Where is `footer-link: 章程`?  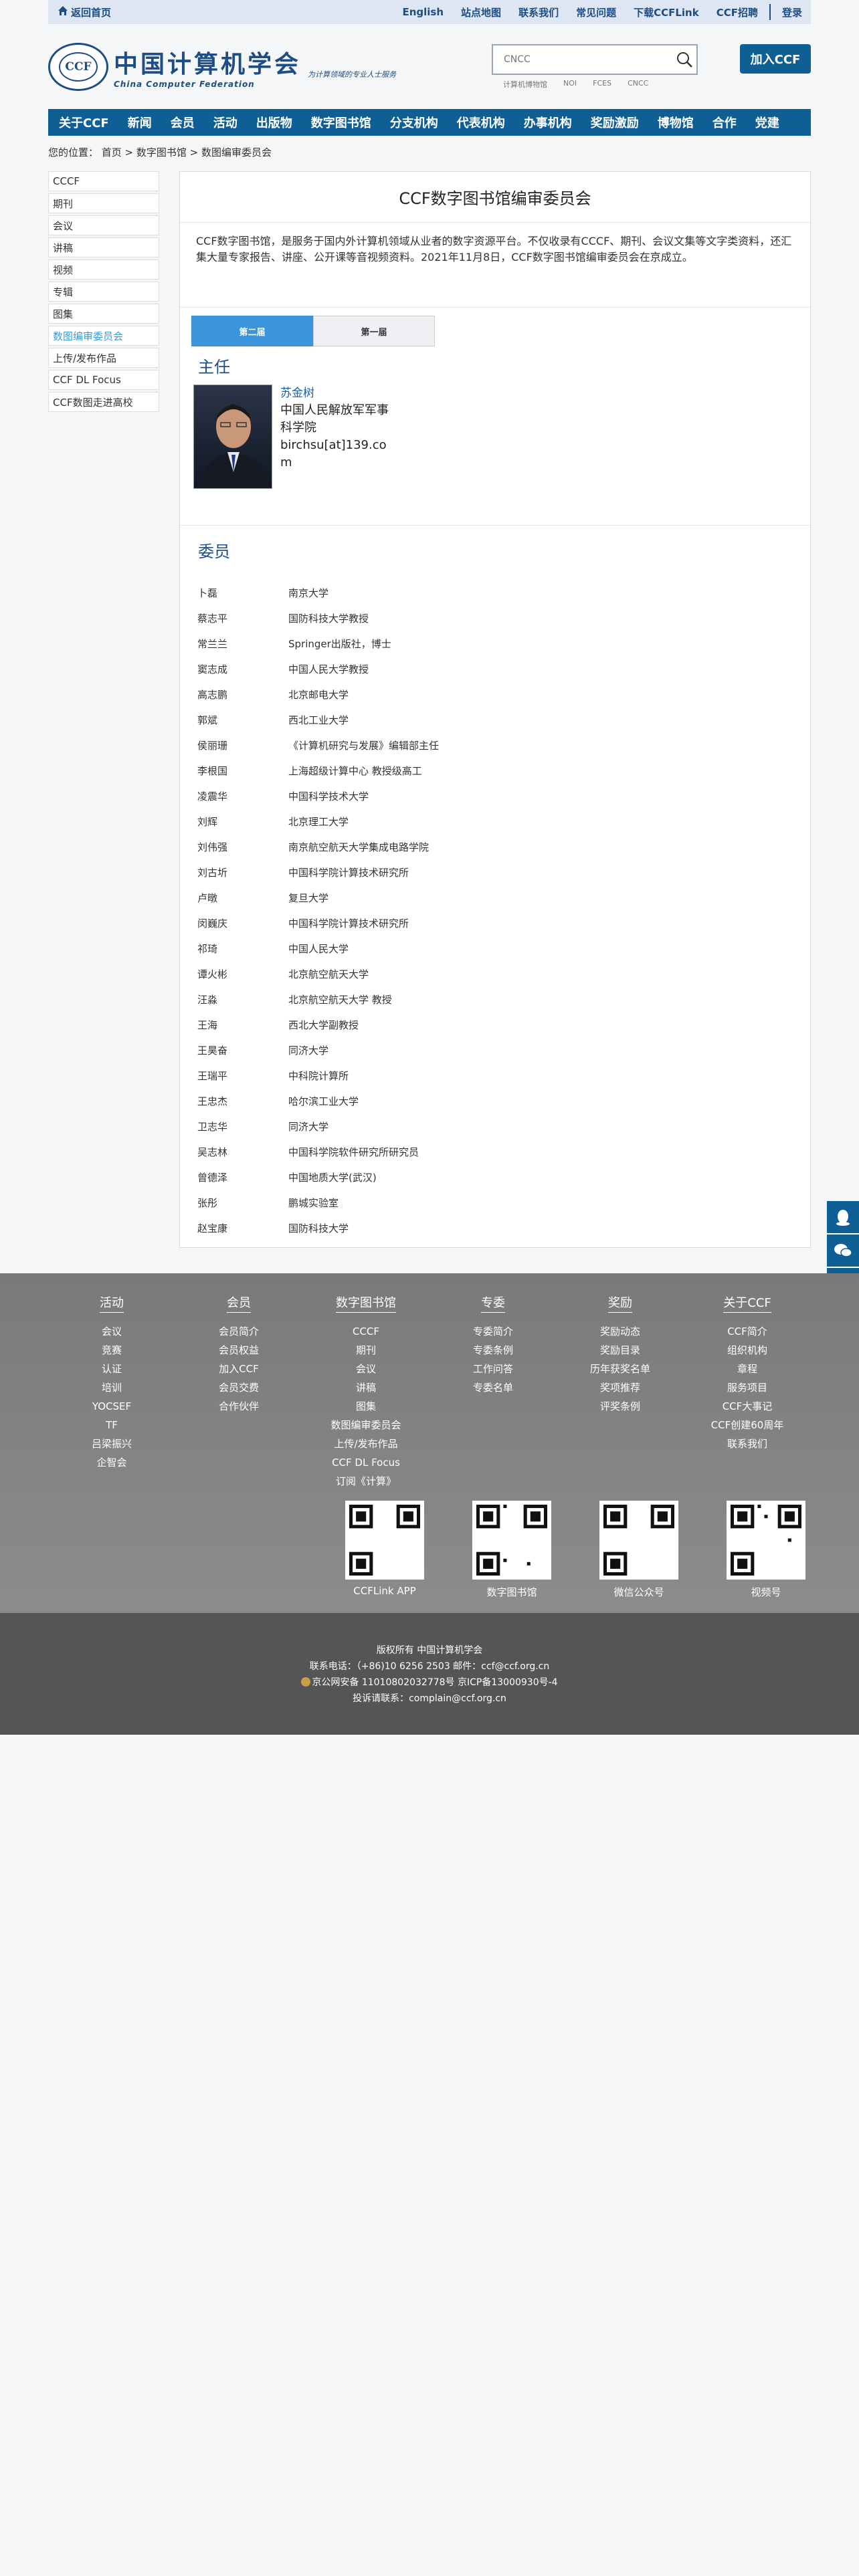
footer-link: 章程 is located at coordinates (747, 1369).